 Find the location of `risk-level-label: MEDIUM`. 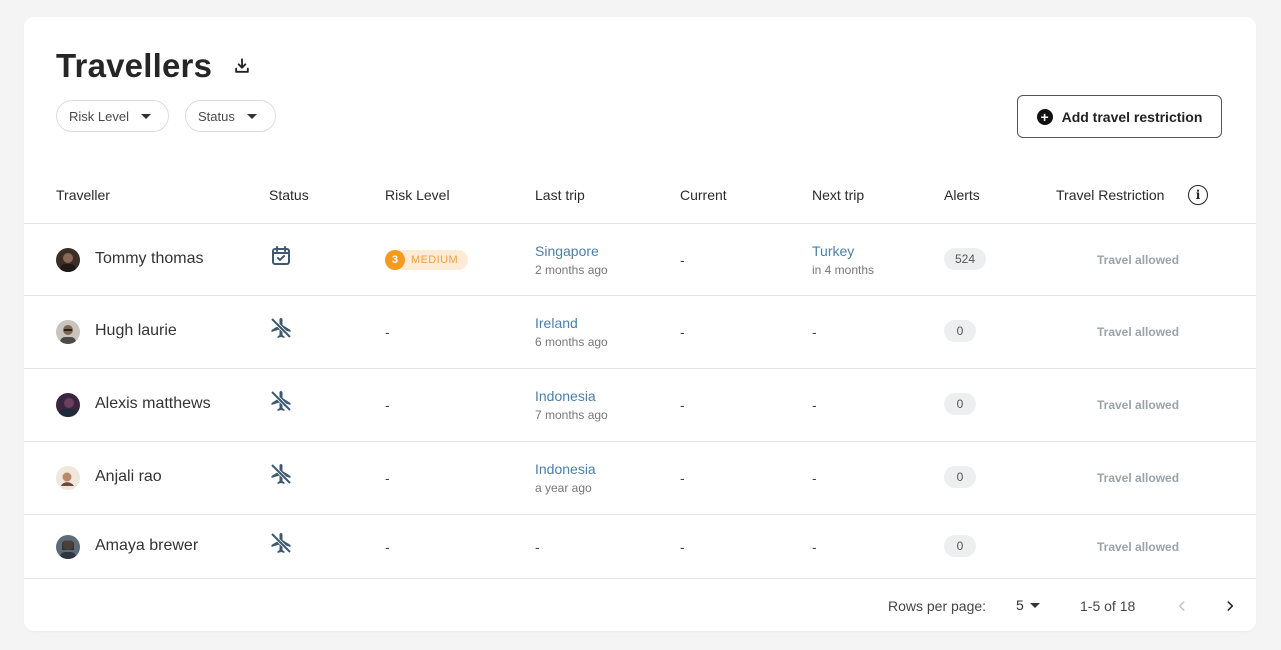

risk-level-label: MEDIUM is located at coordinates (435, 260).